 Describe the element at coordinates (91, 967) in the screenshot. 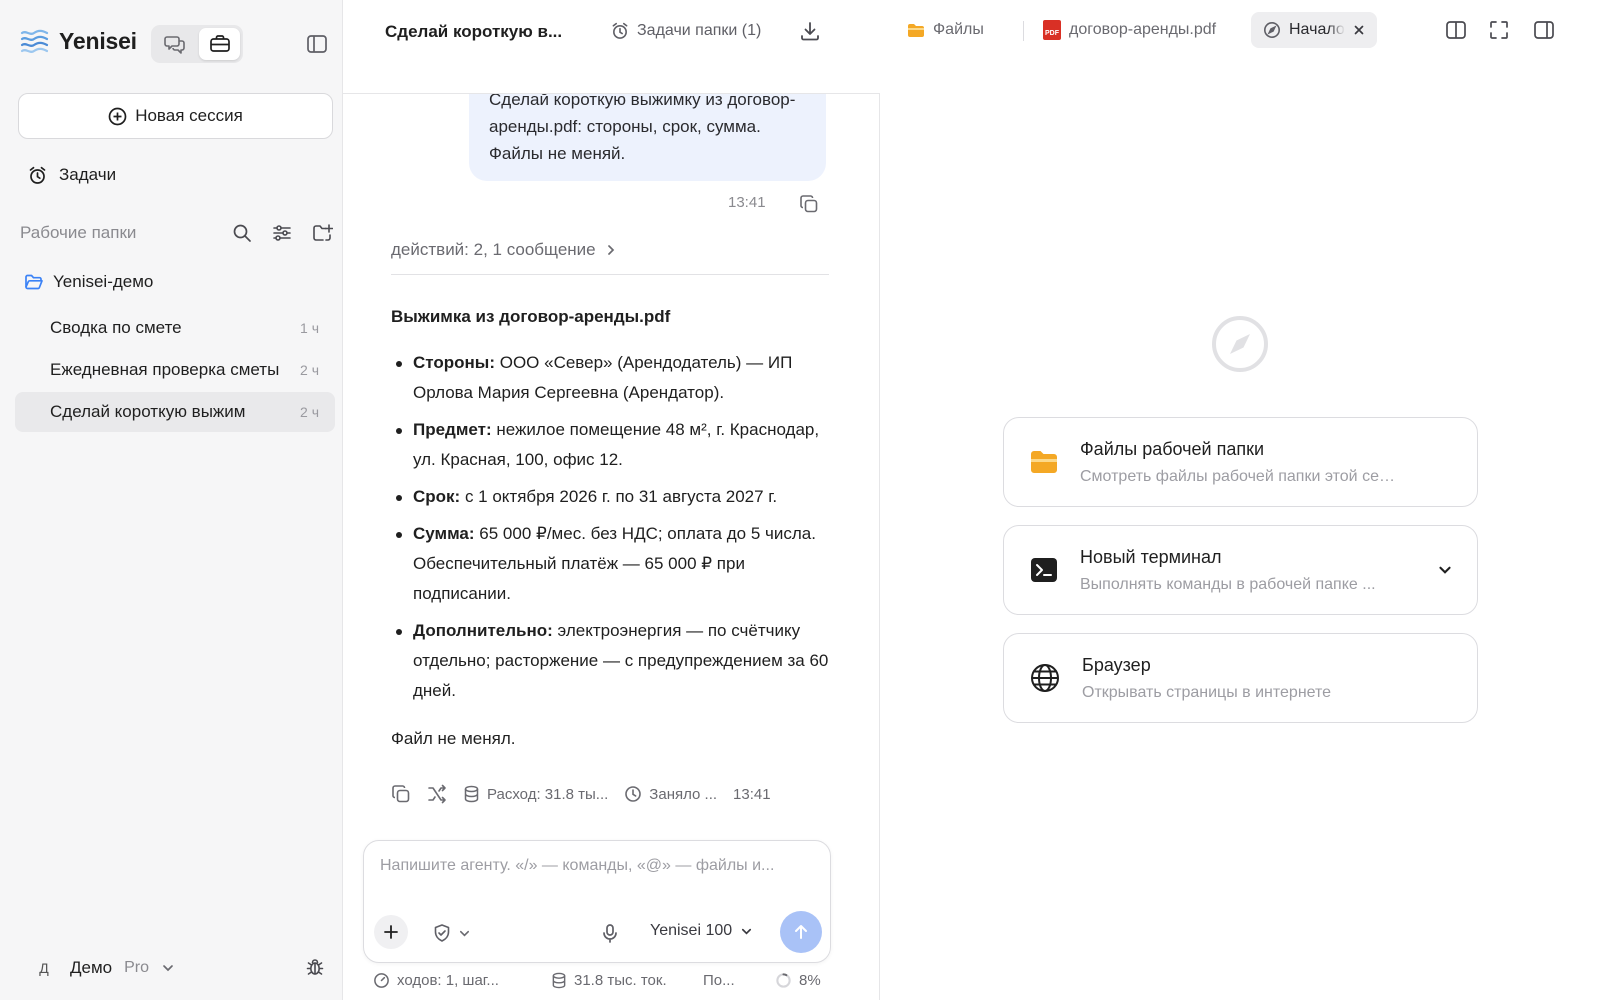

I see `user-name: Демо` at that location.